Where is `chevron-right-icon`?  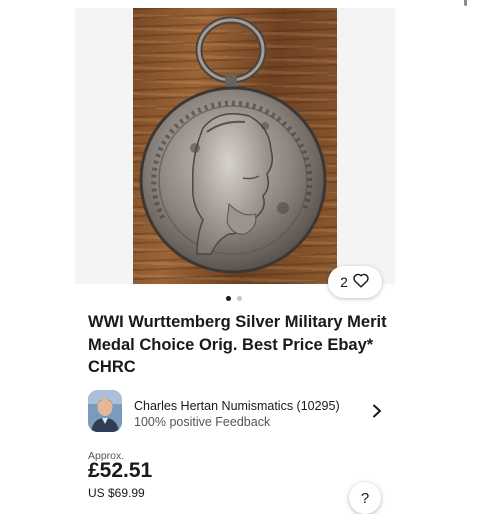 chevron-right-icon is located at coordinates (377, 413).